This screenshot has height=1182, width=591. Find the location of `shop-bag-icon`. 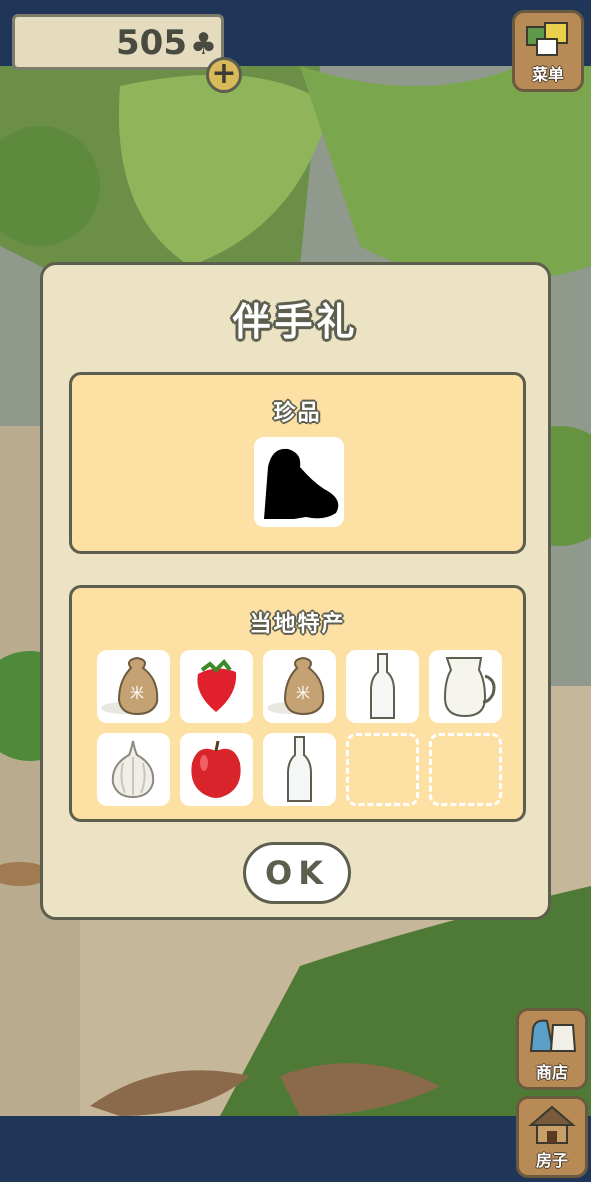

shop-bag-icon is located at coordinates (553, 1035).